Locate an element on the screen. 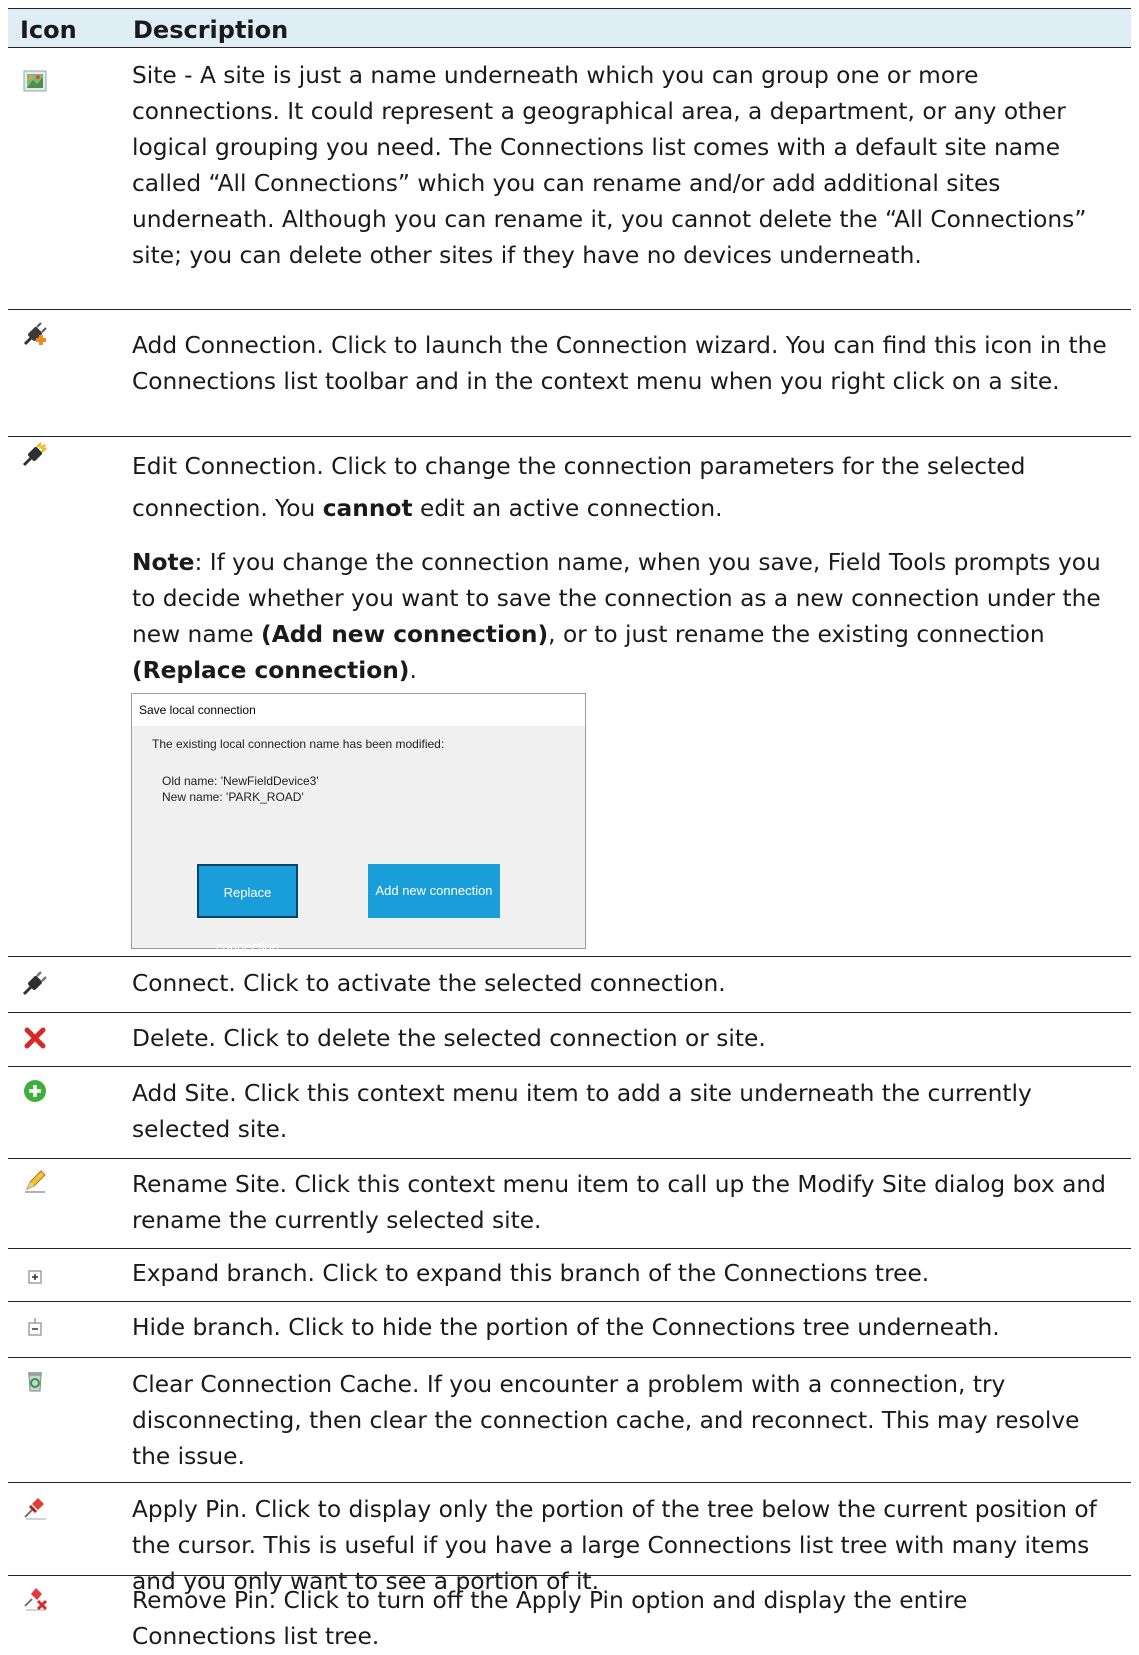 The height and width of the screenshot is (1655, 1139). apply-pin-icon is located at coordinates (35, 1507).